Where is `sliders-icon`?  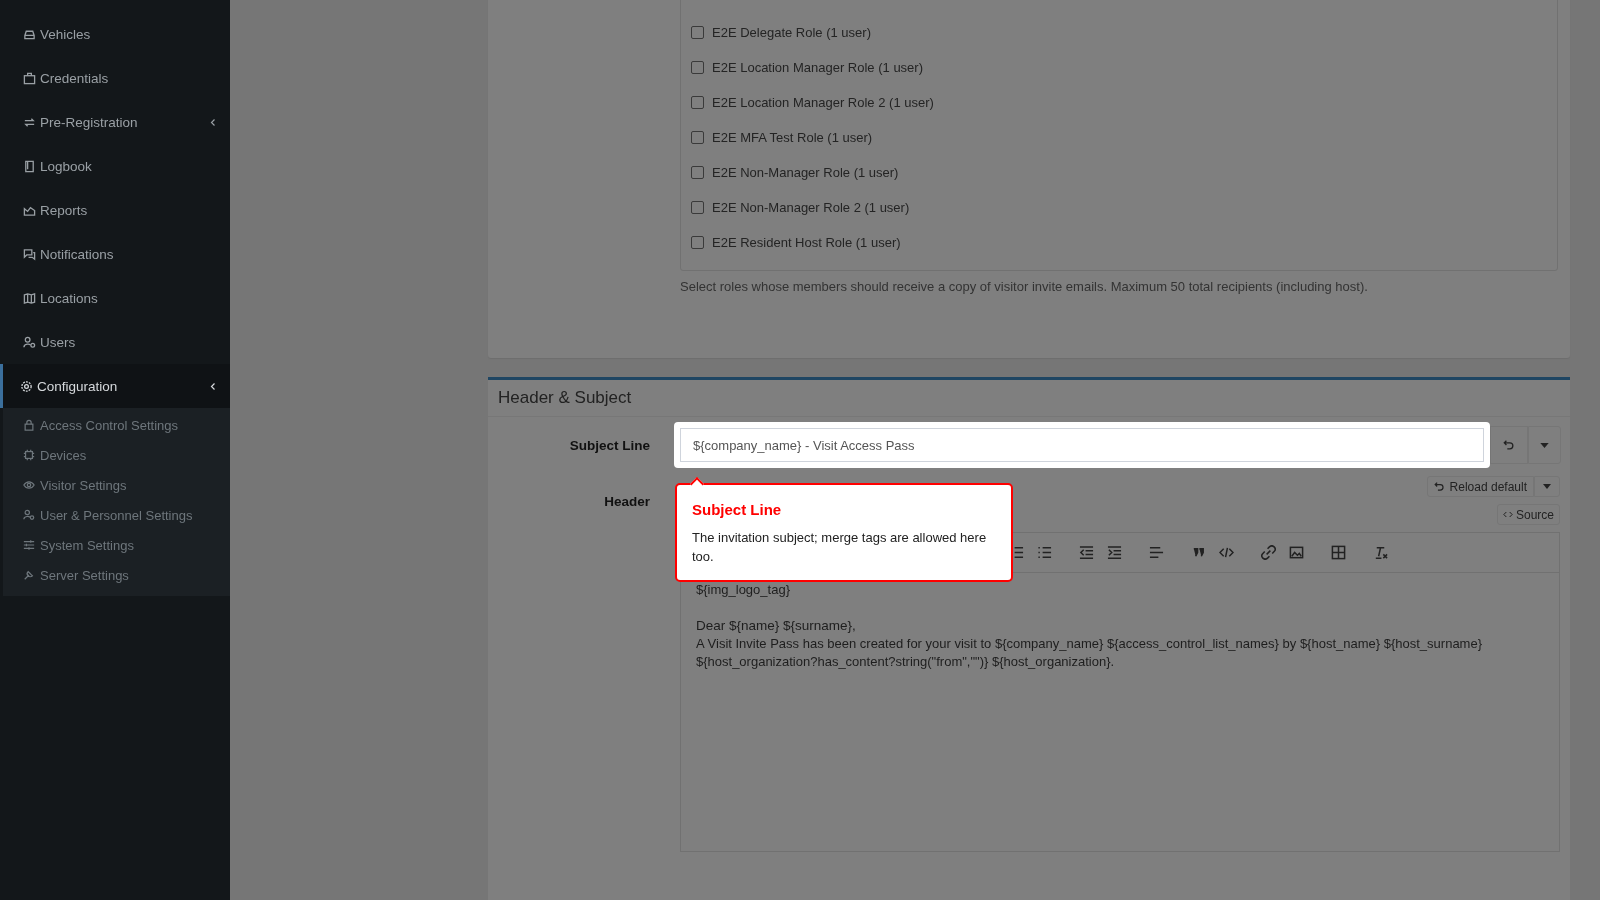 sliders-icon is located at coordinates (29, 545).